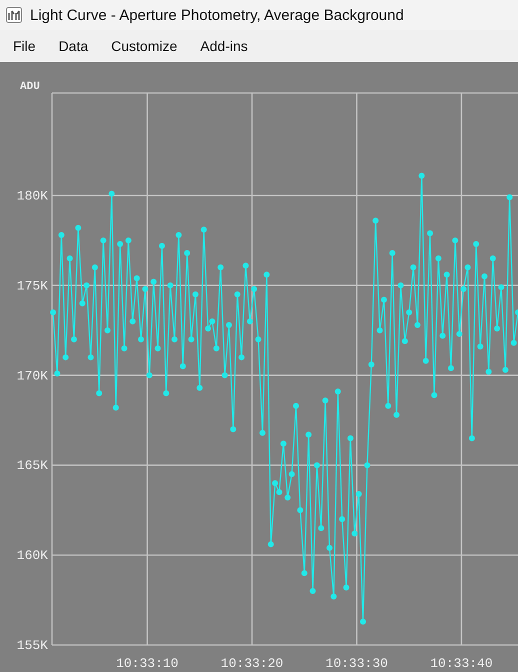  What do you see at coordinates (14, 15) in the screenshot?
I see `app-icon` at bounding box center [14, 15].